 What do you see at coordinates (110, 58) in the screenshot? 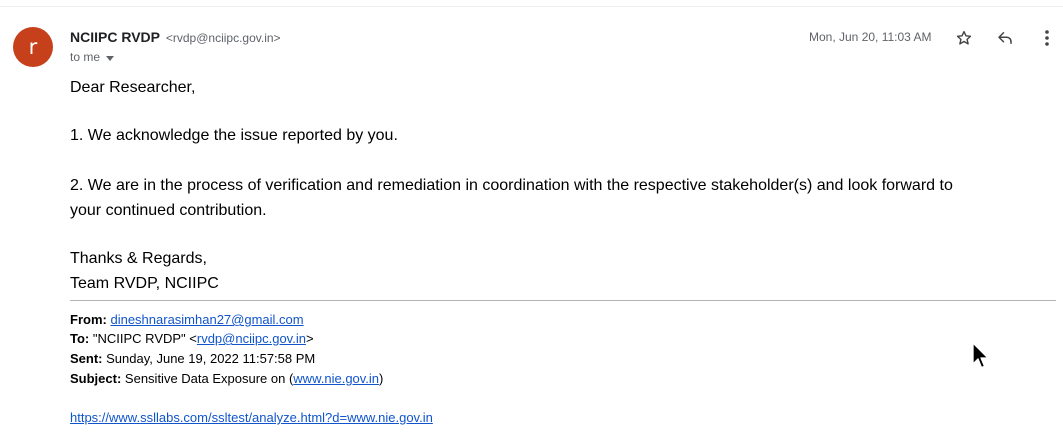
I see `chevron-down-icon` at bounding box center [110, 58].